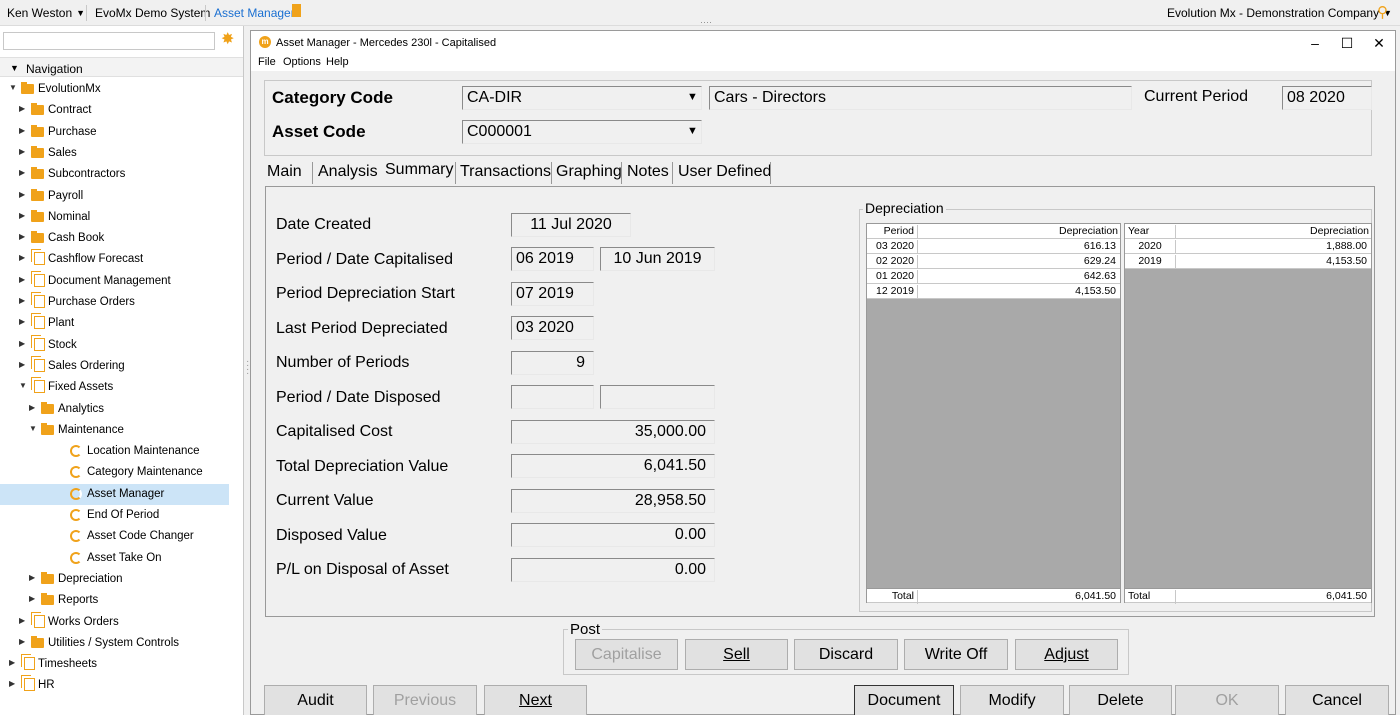 The height and width of the screenshot is (715, 1400). I want to click on company-menu: Evolution Mx - Demonstration Company ▼, so click(1279, 13).